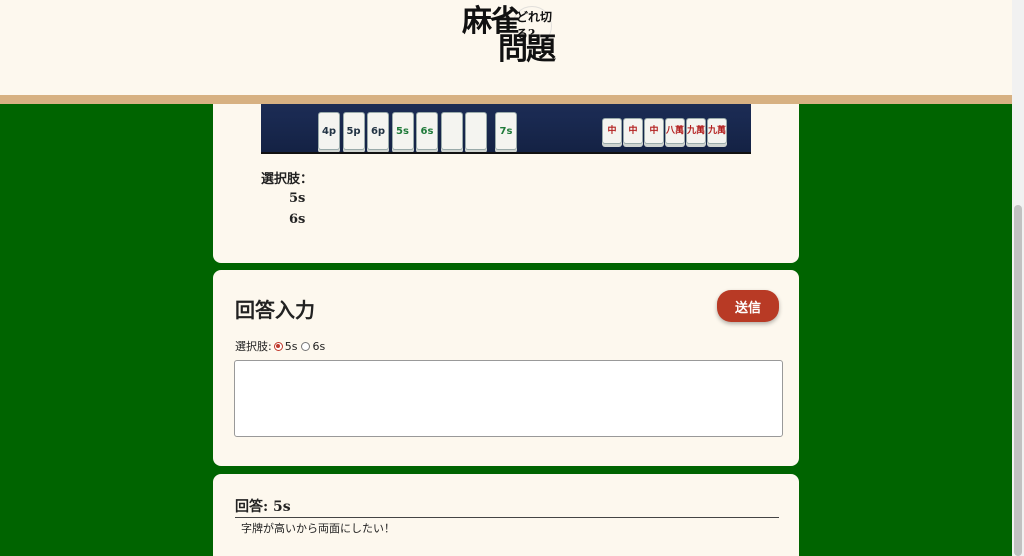  I want to click on scrollbar-thumb, so click(1018, 380).